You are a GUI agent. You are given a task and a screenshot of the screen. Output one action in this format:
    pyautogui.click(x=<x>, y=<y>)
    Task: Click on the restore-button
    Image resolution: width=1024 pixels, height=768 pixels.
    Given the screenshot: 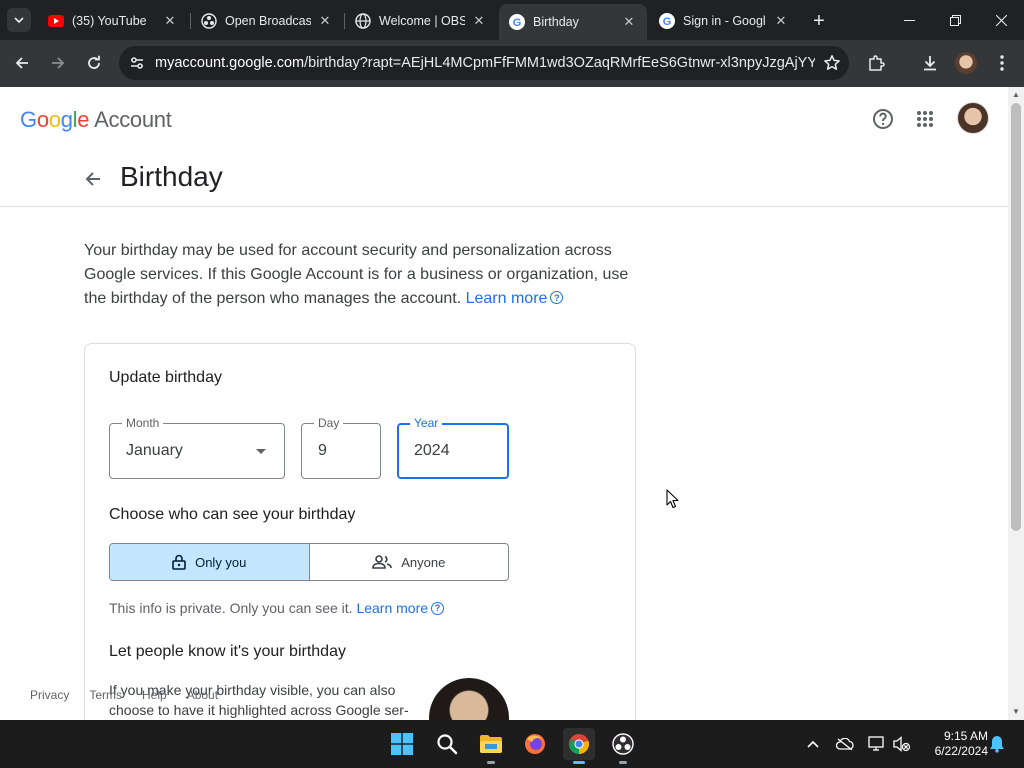 What is the action you would take?
    pyautogui.click(x=955, y=20)
    